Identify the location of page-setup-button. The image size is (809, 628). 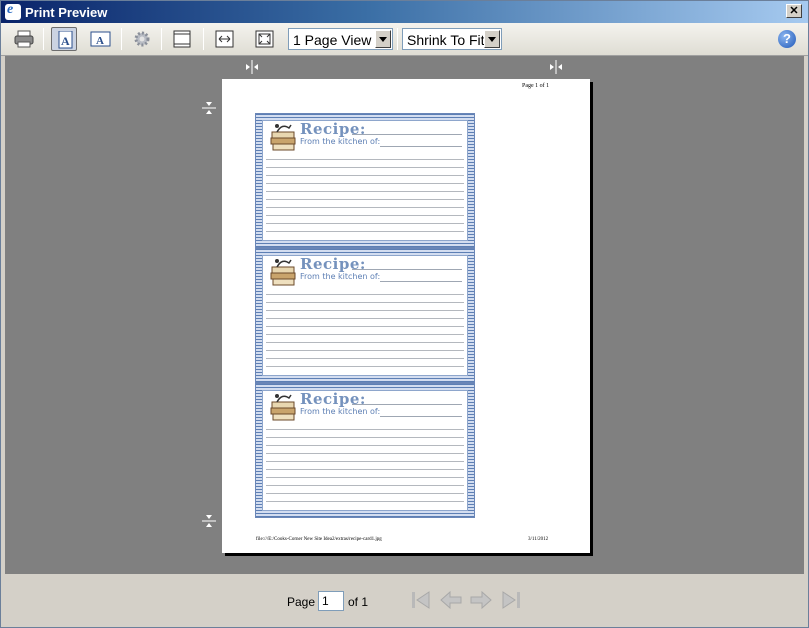
(142, 39).